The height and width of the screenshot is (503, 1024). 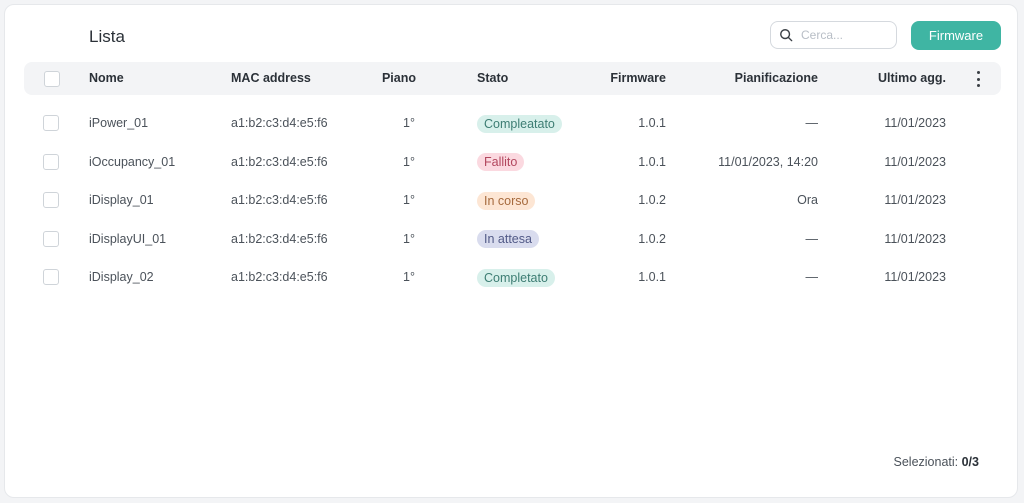 What do you see at coordinates (128, 238) in the screenshot?
I see `cell-name: iDisplayUI_01` at bounding box center [128, 238].